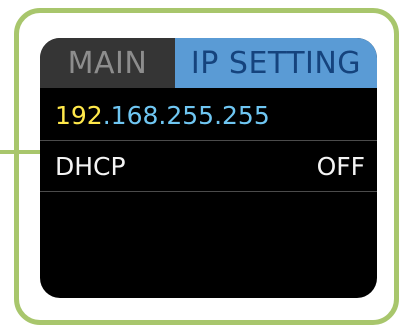 This screenshot has width=408, height=334. I want to click on dhcp-value: OFF, so click(341, 166).